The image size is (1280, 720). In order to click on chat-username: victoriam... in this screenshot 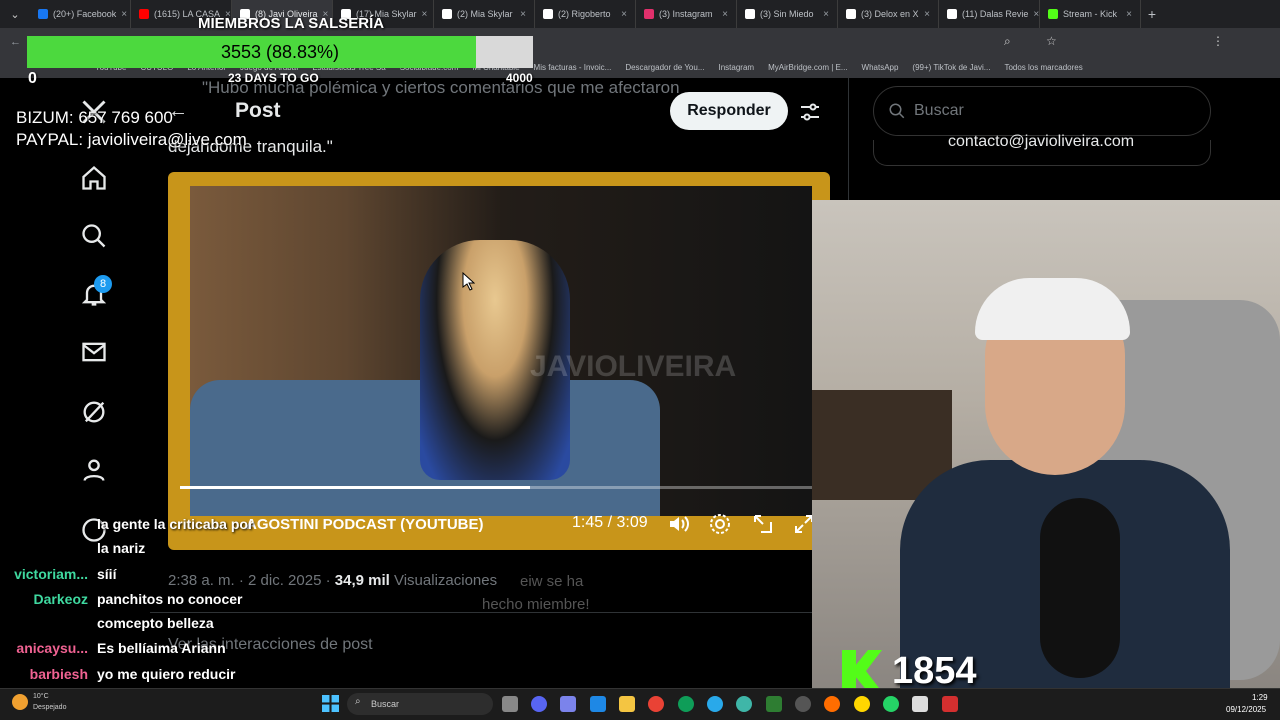, I will do `click(51, 574)`.